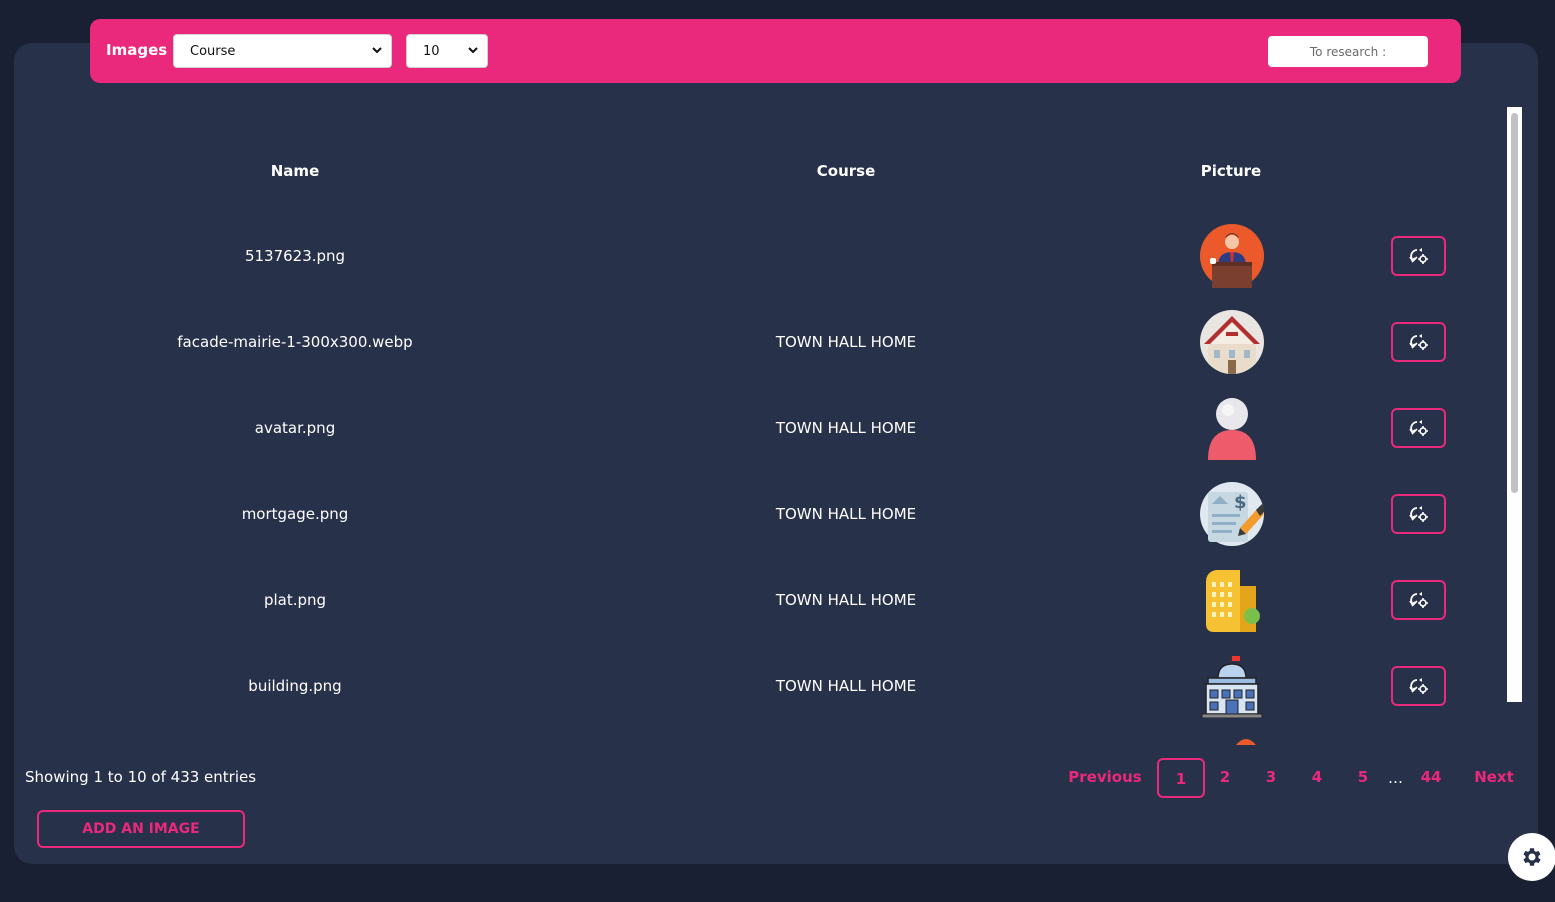 The width and height of the screenshot is (1555, 902). I want to click on table-scrollbar, so click(1514, 404).